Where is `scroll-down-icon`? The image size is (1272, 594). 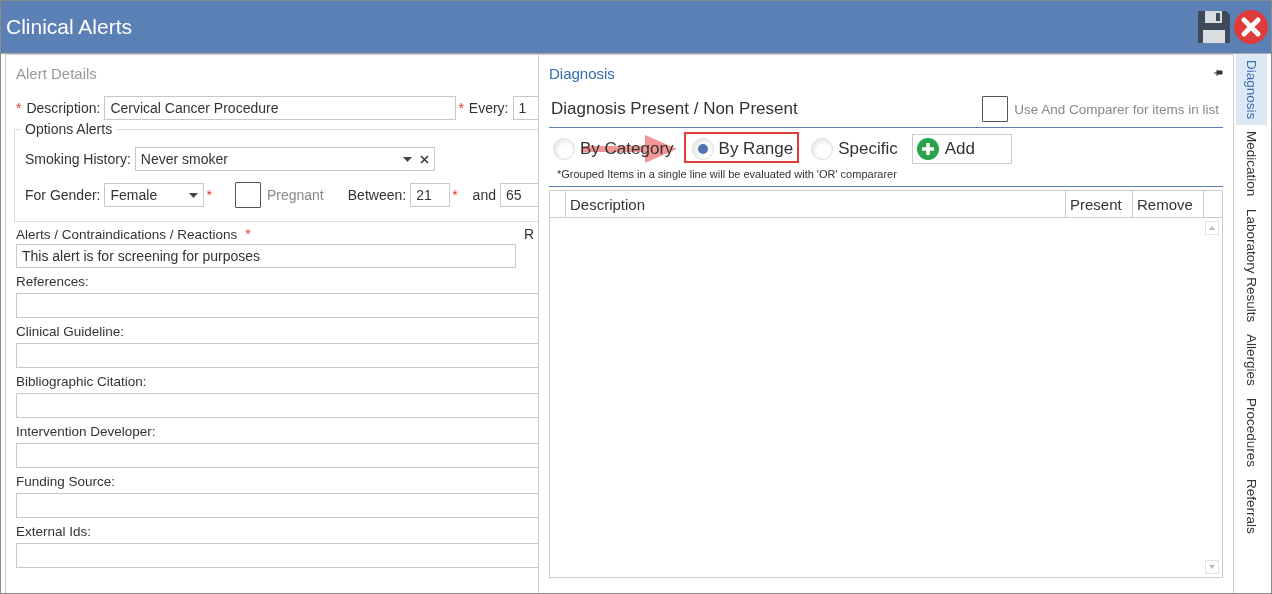 scroll-down-icon is located at coordinates (1212, 567).